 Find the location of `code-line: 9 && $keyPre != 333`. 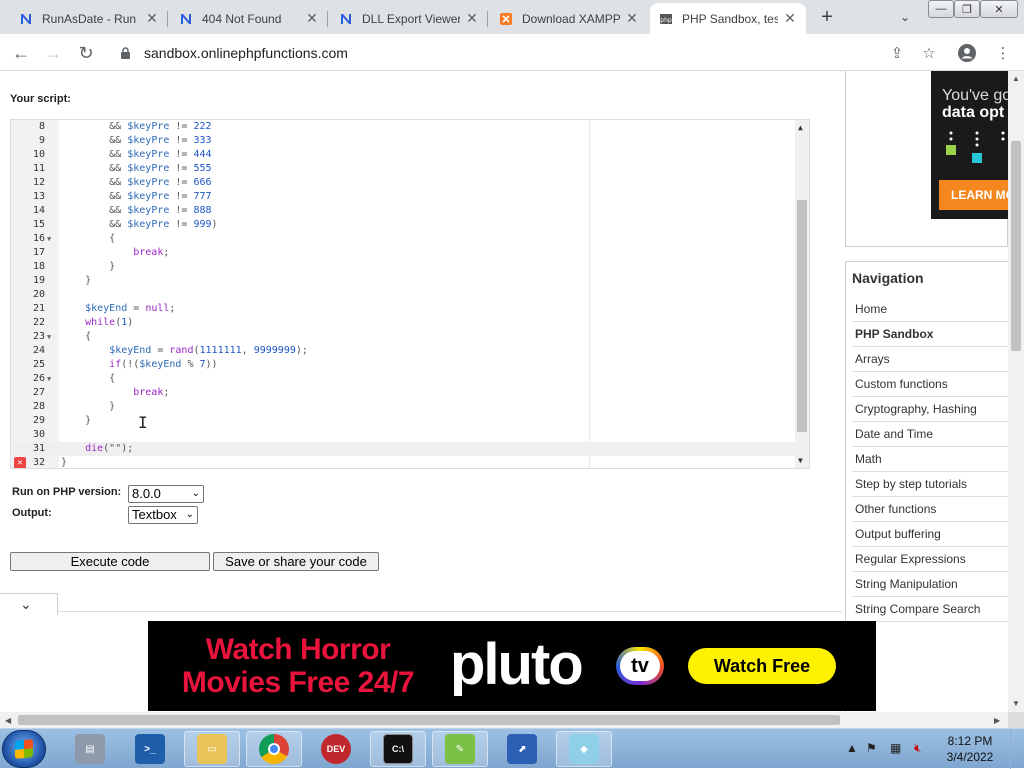

code-line: 9 && $keyPre != 333 is located at coordinates (404, 141).